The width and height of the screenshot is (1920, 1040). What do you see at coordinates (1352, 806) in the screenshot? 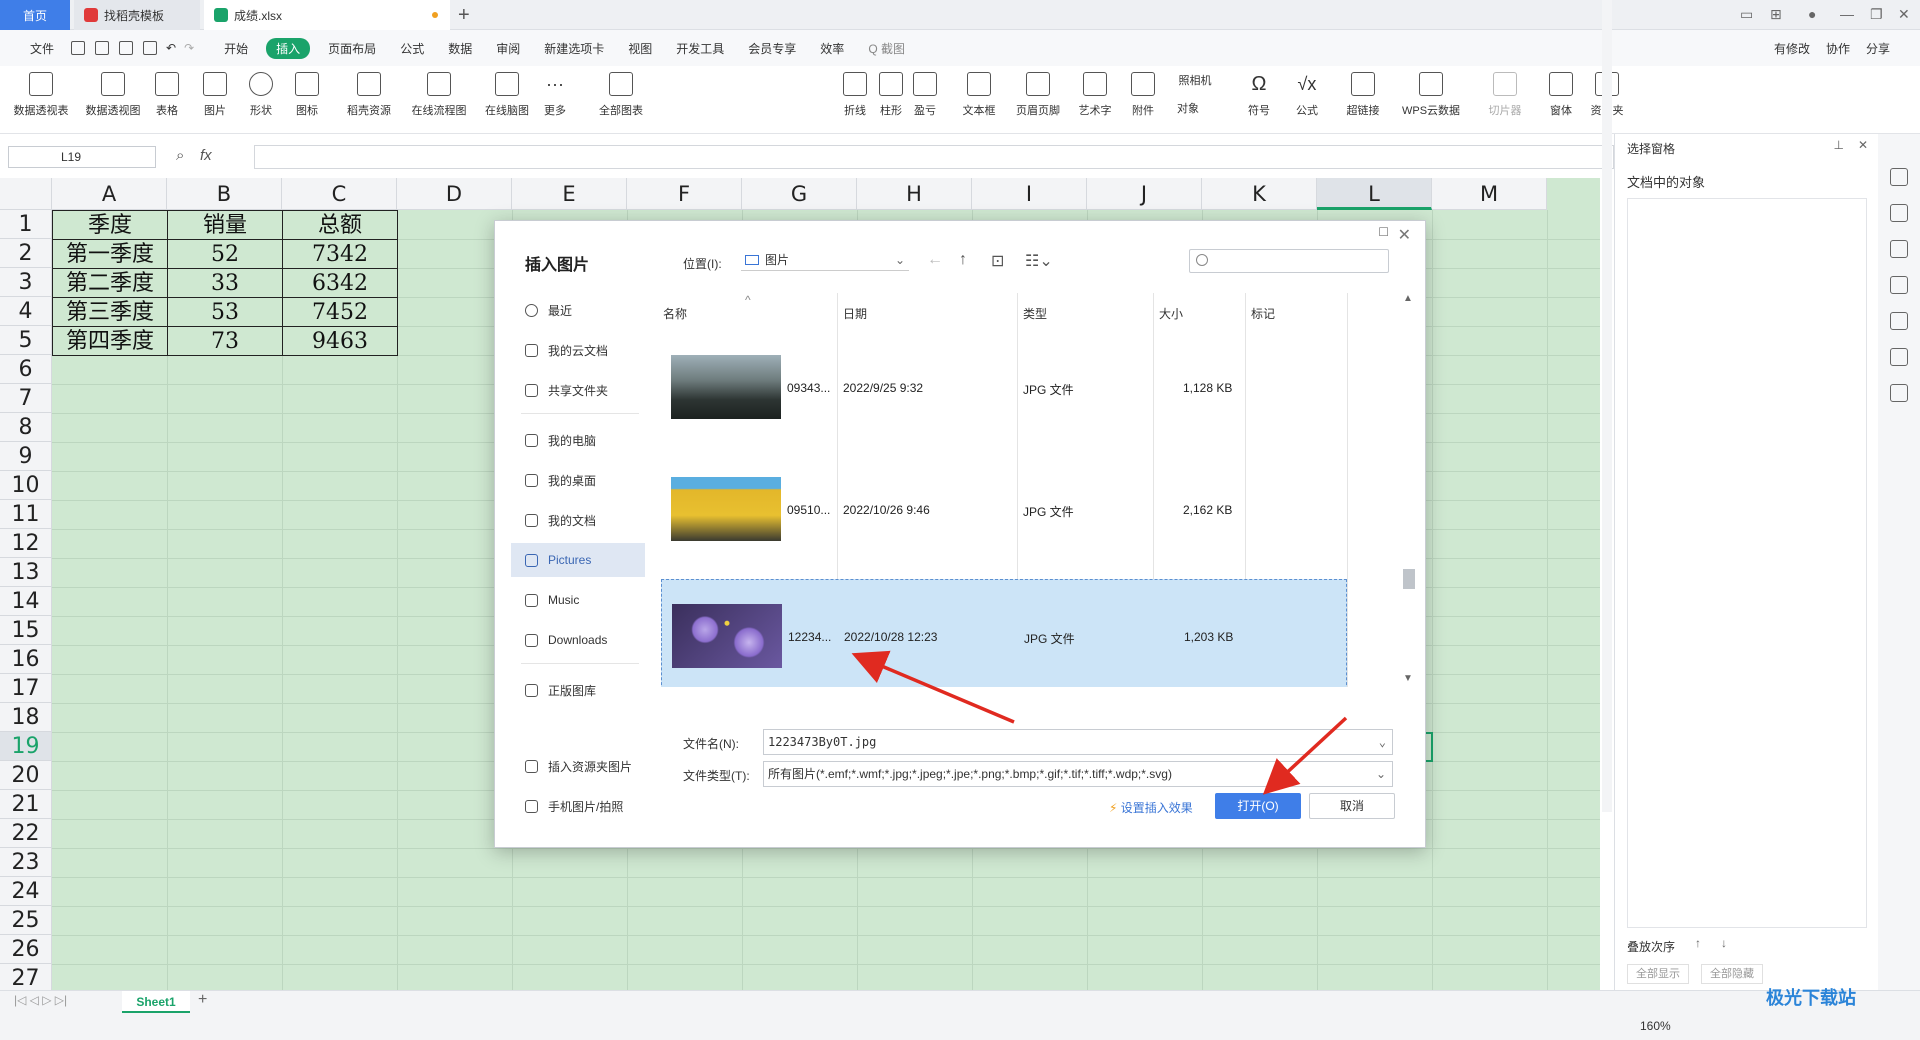
I see `cancel-button: 取消` at bounding box center [1352, 806].